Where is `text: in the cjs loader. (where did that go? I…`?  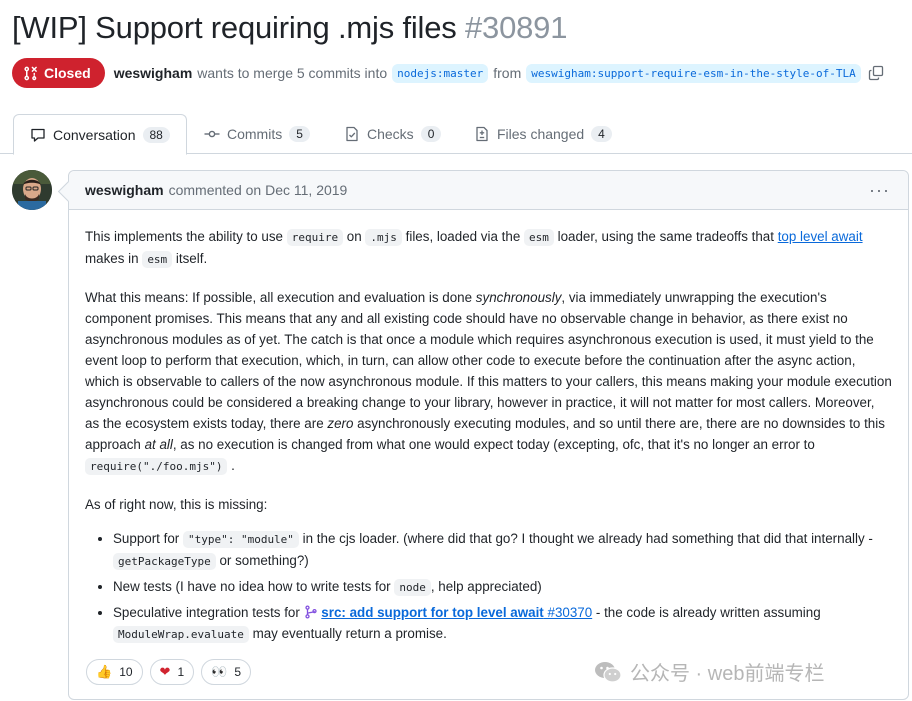
text: in the cjs loader. (where did that go? I… is located at coordinates (585, 538).